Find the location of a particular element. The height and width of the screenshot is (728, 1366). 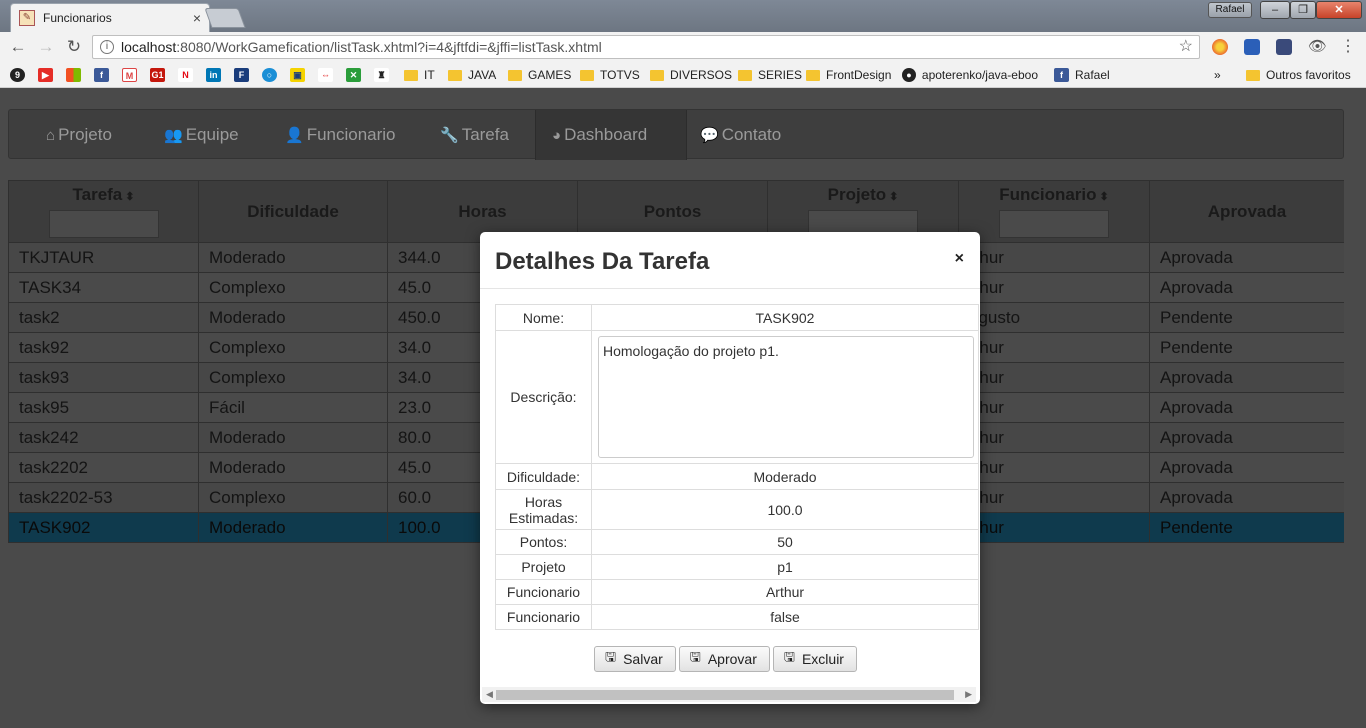

bookmark-santander: ⇔ is located at coordinates (328, 75).